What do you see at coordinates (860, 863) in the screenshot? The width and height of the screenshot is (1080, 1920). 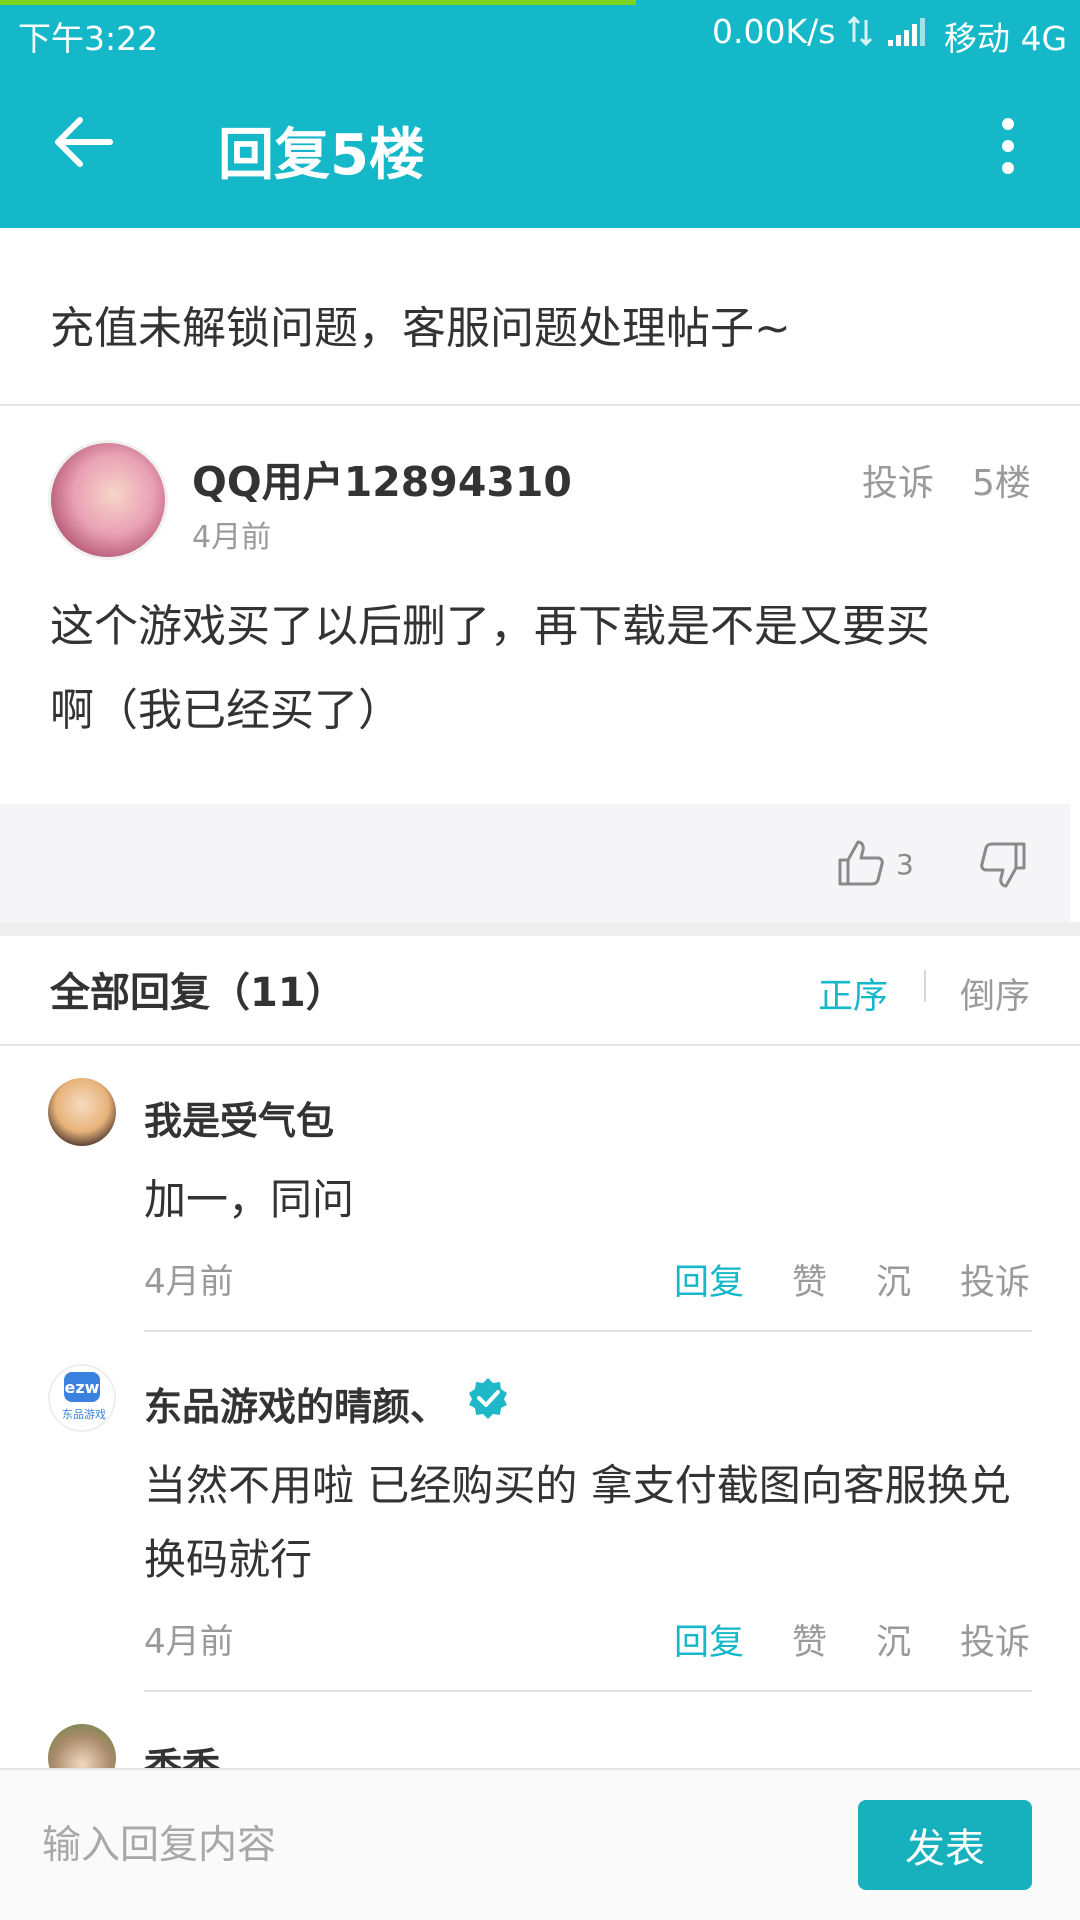 I see `thumbs-up-icon` at bounding box center [860, 863].